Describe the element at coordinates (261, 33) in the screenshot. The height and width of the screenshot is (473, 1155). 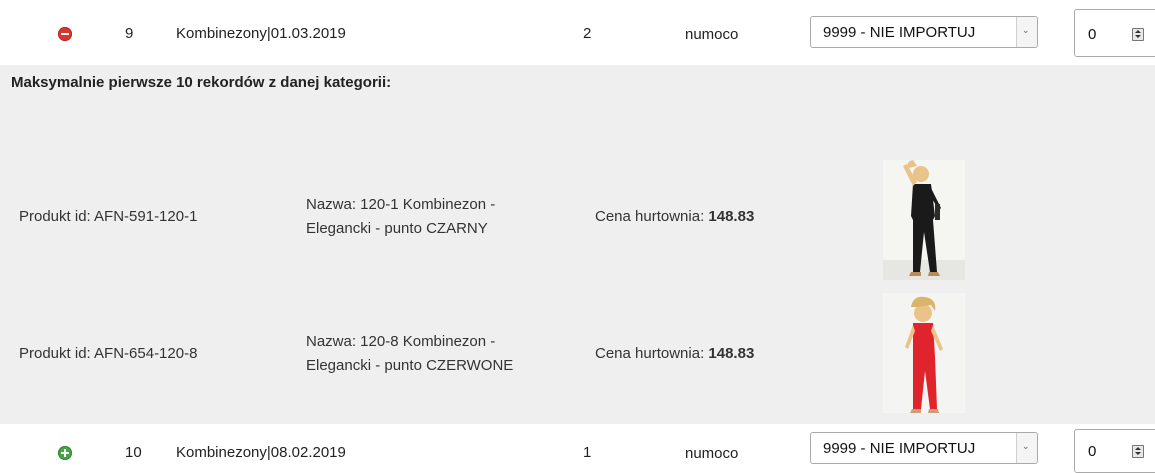
I see `row-category: Kombinezony|01.03.2019` at that location.